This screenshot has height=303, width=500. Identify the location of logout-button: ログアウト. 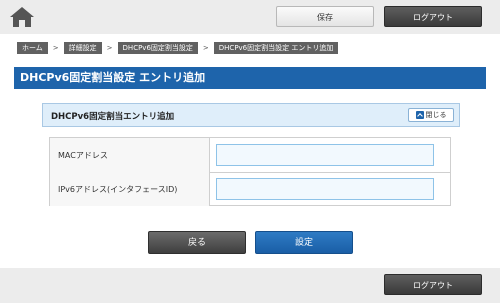
(433, 16).